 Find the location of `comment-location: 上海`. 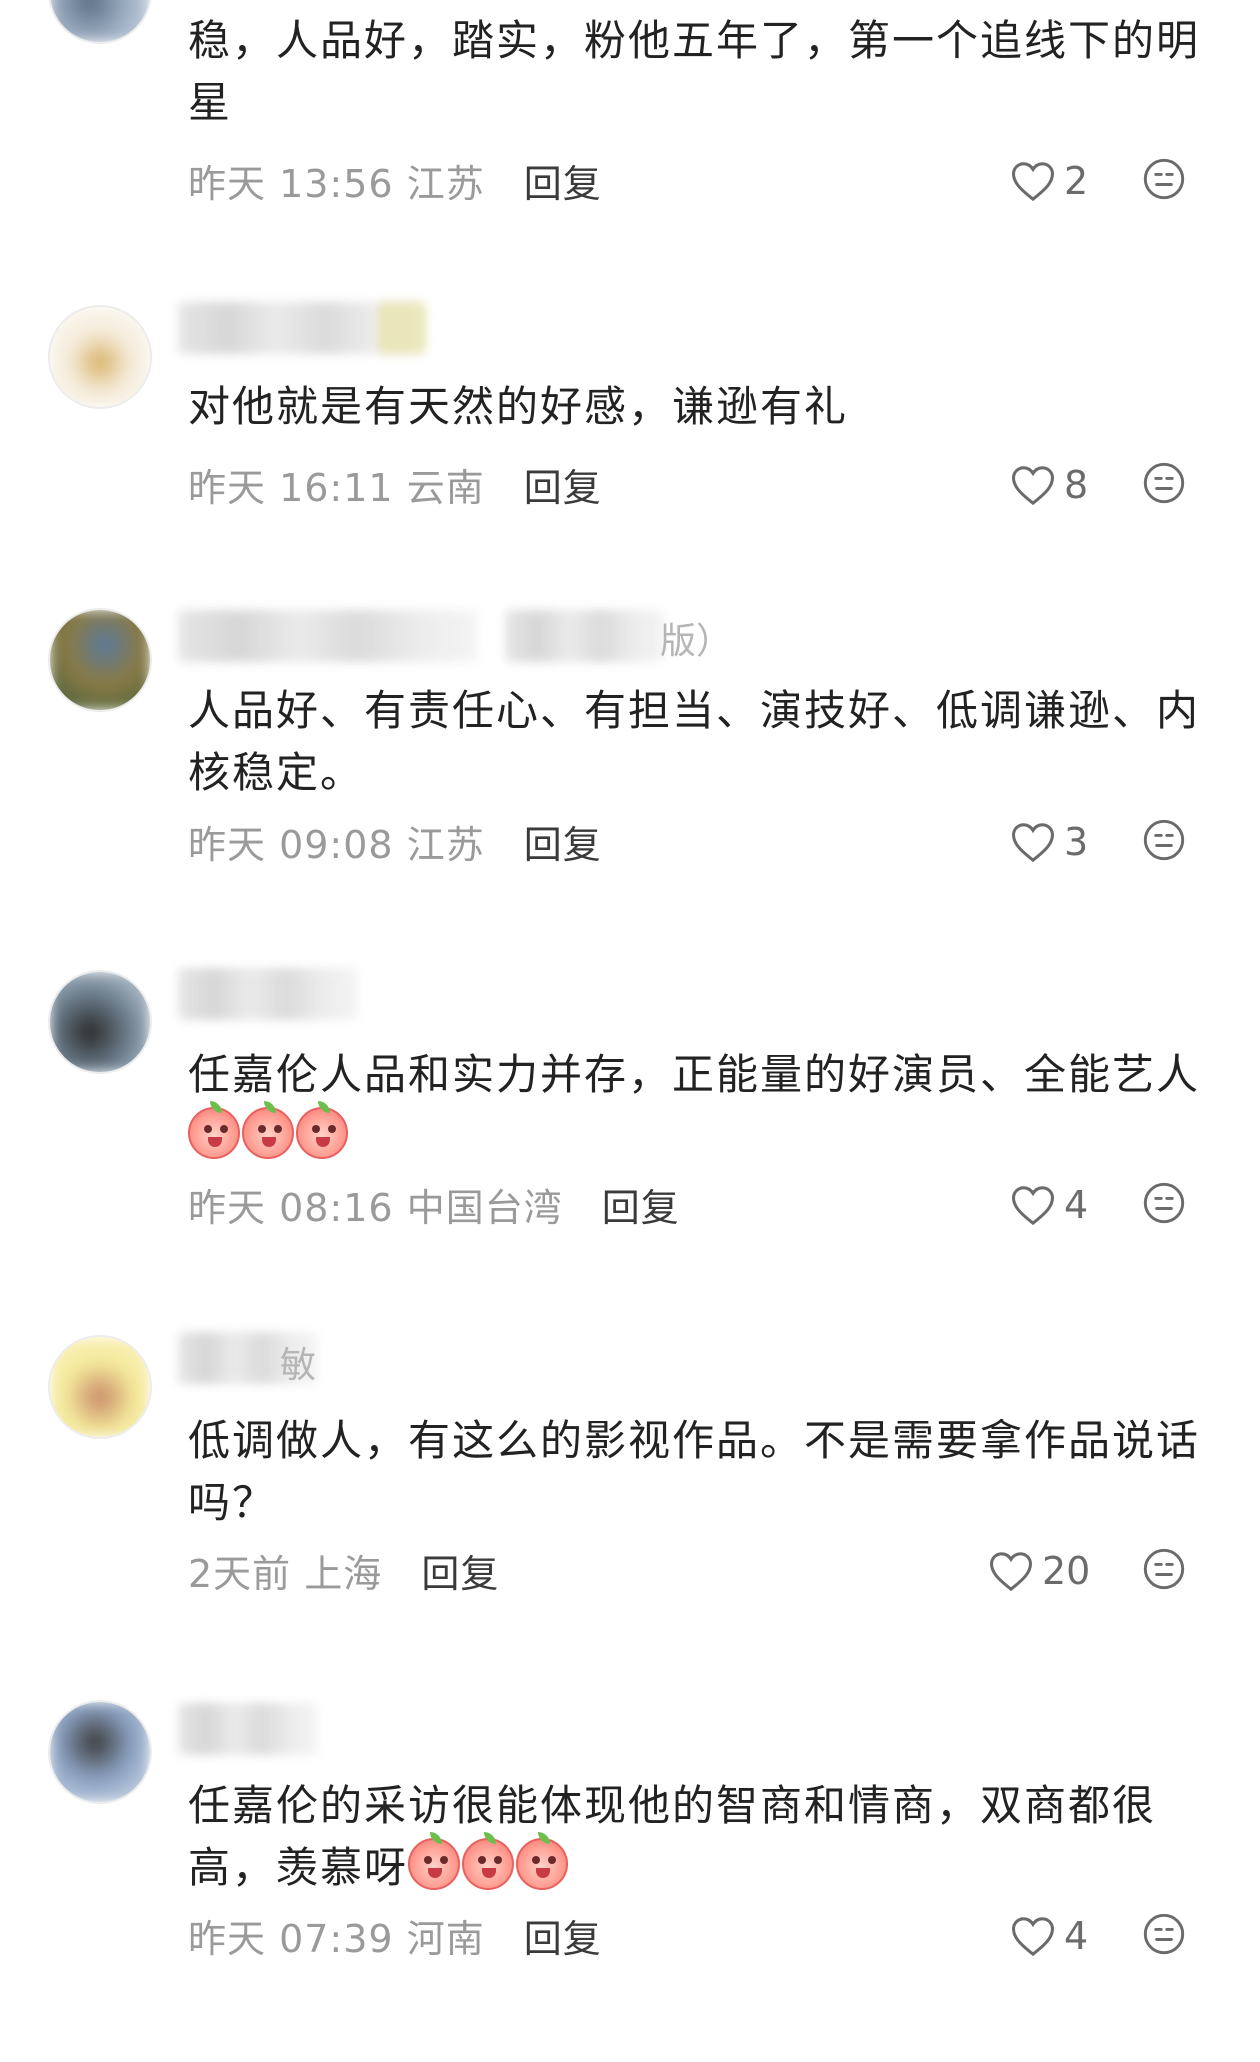

comment-location: 上海 is located at coordinates (343, 1574).